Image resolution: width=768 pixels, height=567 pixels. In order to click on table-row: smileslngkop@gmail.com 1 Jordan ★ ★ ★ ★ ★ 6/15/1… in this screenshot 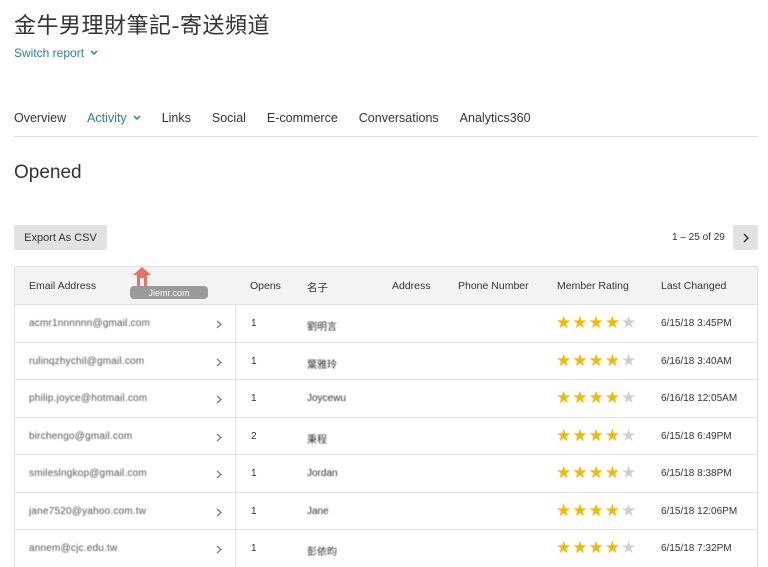, I will do `click(386, 474)`.